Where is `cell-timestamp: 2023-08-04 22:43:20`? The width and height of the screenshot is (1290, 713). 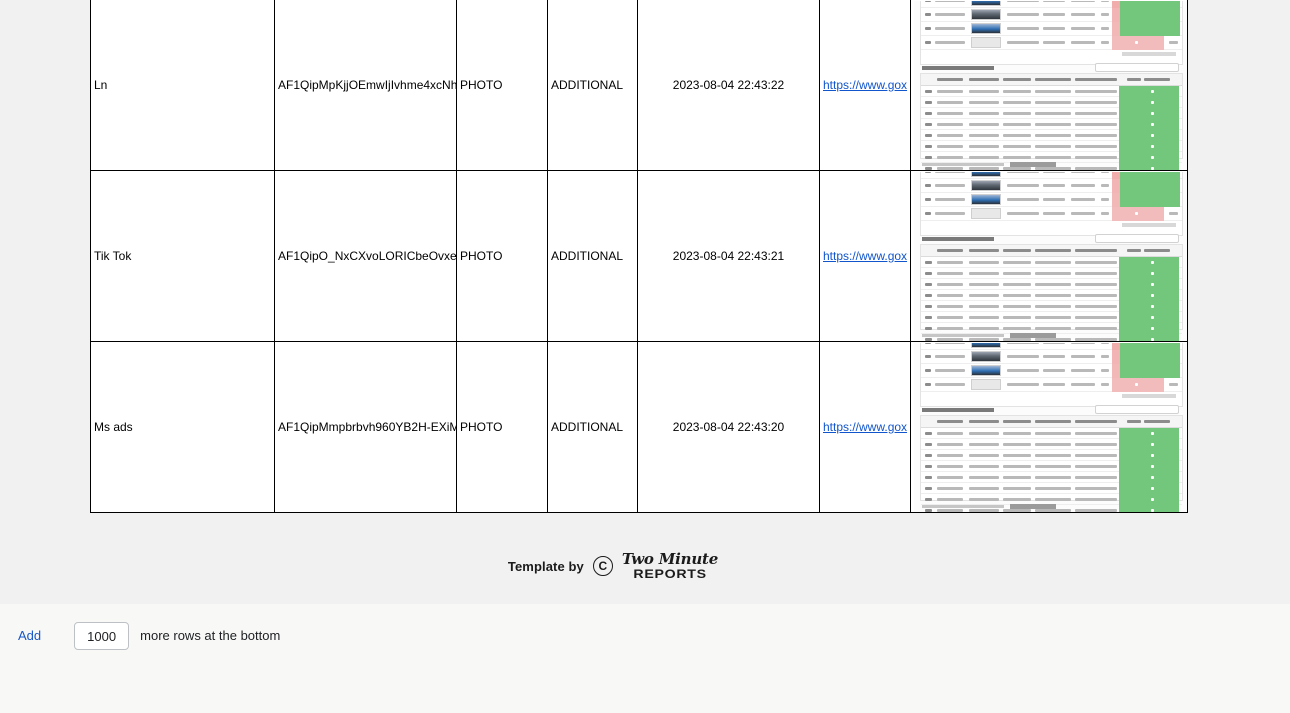
cell-timestamp: 2023-08-04 22:43:20 is located at coordinates (728, 427).